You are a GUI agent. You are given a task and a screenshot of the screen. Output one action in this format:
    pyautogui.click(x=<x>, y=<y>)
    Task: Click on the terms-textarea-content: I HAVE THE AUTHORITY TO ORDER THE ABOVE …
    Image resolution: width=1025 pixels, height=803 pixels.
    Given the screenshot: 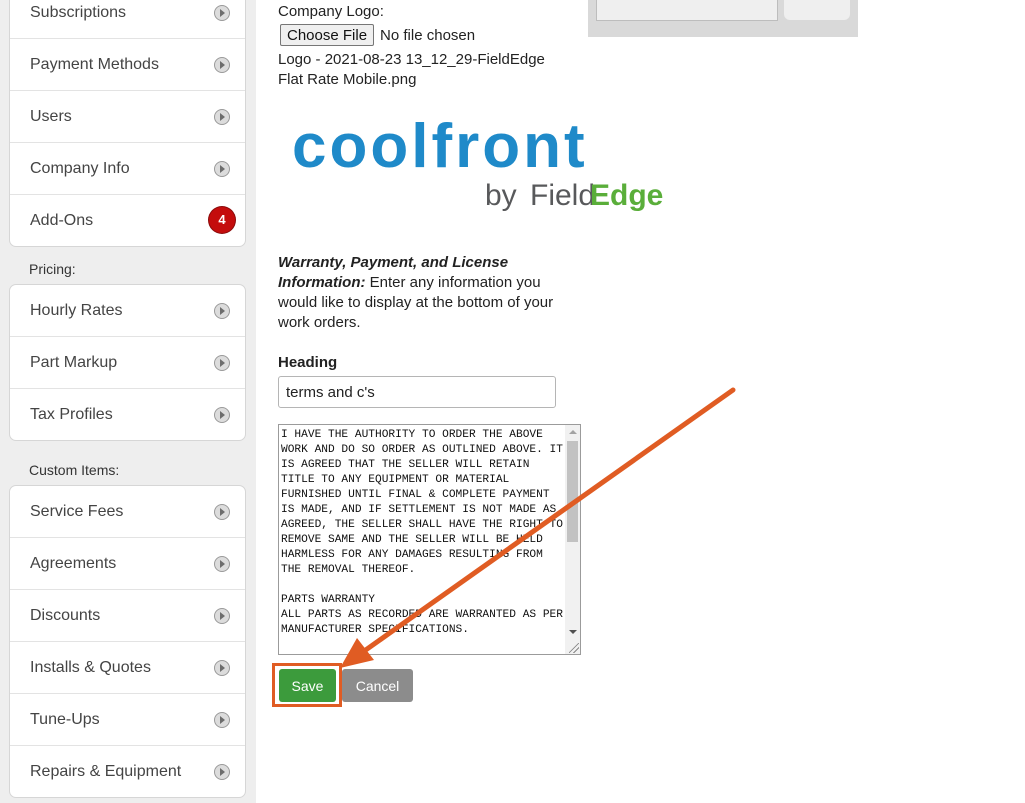 What is the action you would take?
    pyautogui.click(x=422, y=532)
    